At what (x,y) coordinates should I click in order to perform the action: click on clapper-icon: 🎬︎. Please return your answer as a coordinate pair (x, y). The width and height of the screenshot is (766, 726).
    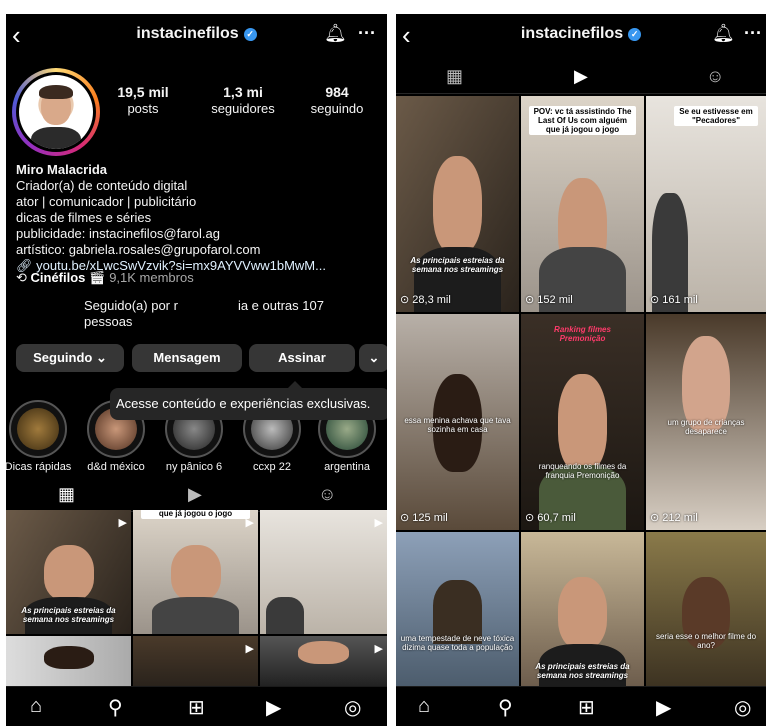
    Looking at the image, I should click on (97, 277).